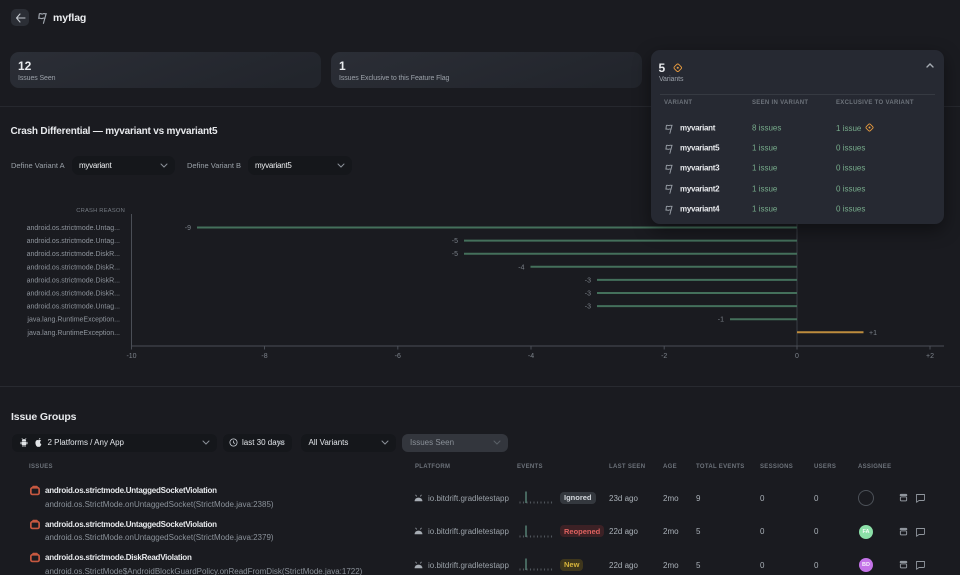 The image size is (960, 575). Describe the element at coordinates (930, 356) in the screenshot. I see `svg-text: +2` at that location.